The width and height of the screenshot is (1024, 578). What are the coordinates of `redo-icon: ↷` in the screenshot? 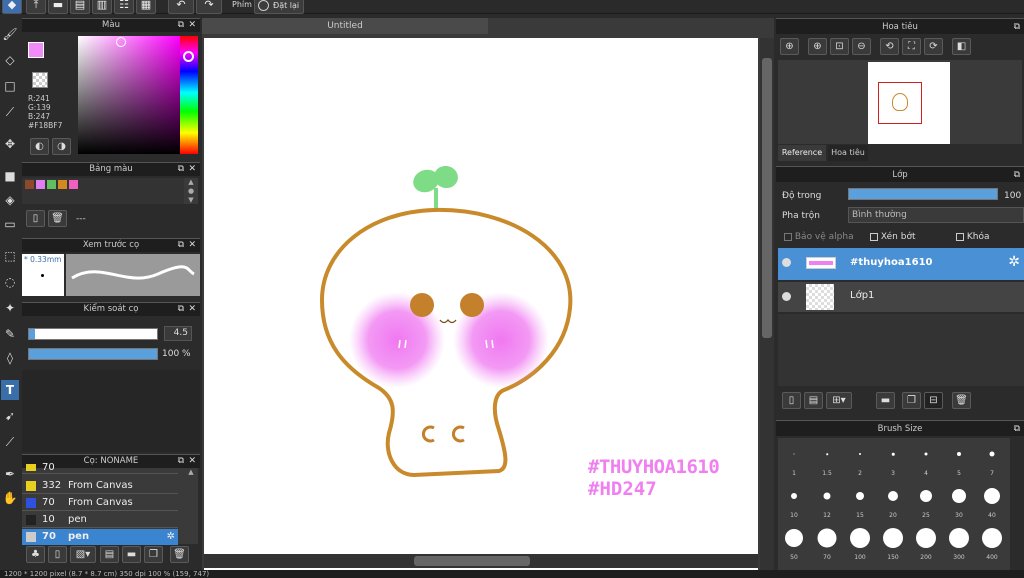 It's located at (209, 7).